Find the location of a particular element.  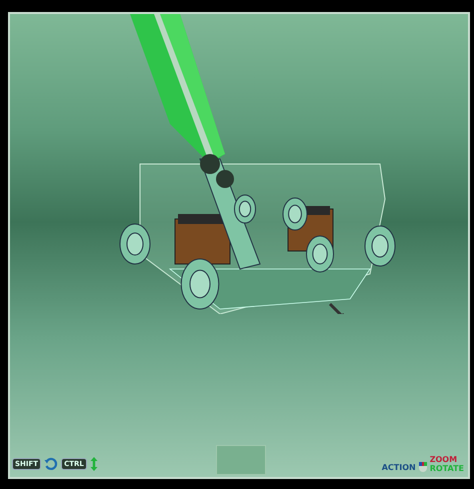

vertical-arrow-icon is located at coordinates (94, 464).